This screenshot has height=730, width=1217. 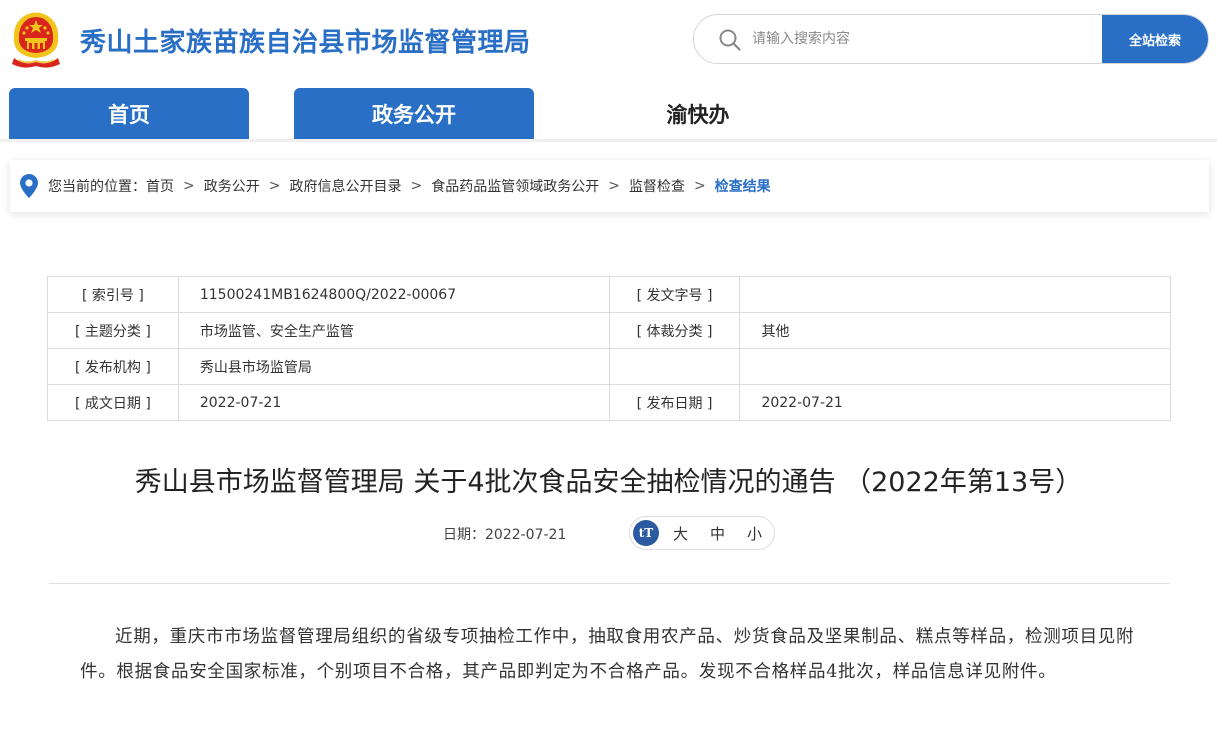 What do you see at coordinates (113, 294) in the screenshot?
I see `index-label: [ 索引号 ]` at bounding box center [113, 294].